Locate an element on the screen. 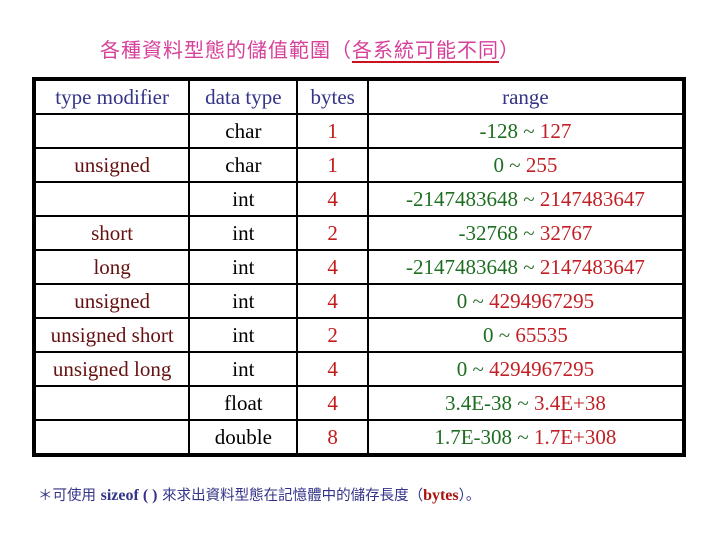 The image size is (720, 540). header-range: range is located at coordinates (526, 96).